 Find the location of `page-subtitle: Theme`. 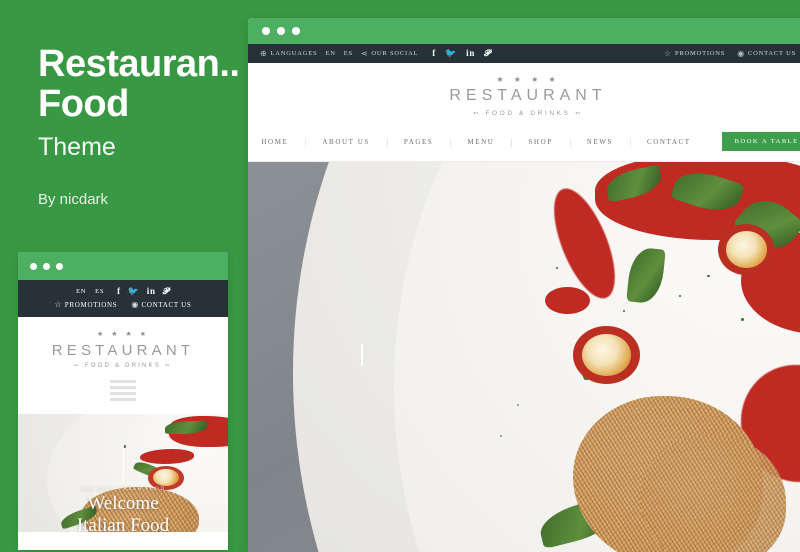

page-subtitle: Theme is located at coordinates (77, 147).